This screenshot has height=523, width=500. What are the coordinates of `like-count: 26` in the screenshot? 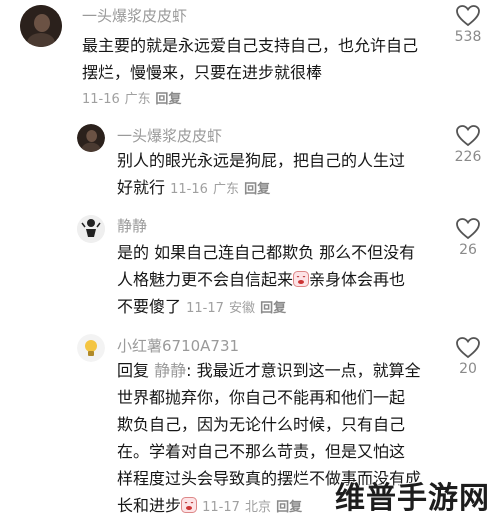 It's located at (468, 250).